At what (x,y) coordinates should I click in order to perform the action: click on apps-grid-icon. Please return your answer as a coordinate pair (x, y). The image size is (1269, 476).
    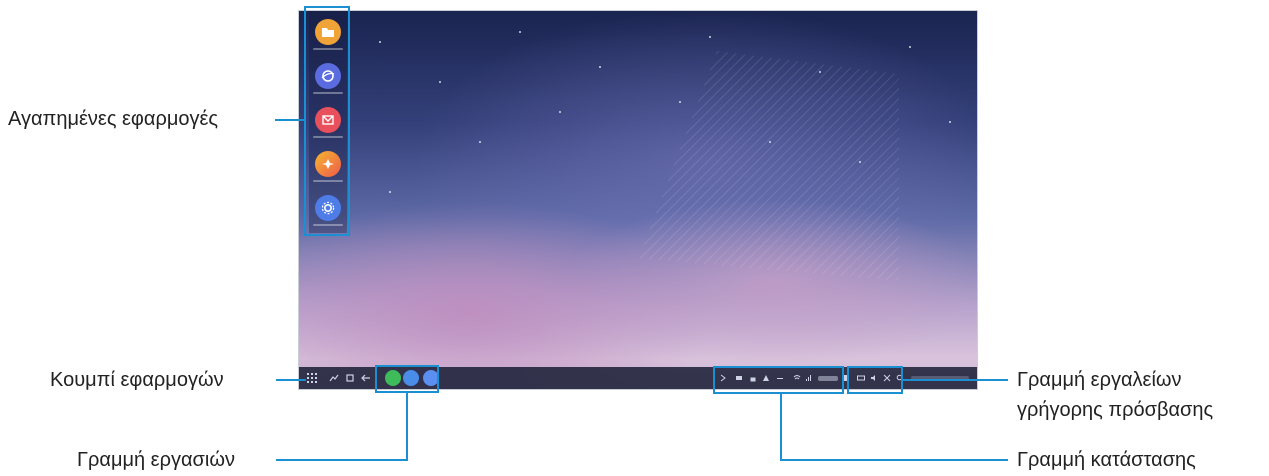
    Looking at the image, I should click on (312, 378).